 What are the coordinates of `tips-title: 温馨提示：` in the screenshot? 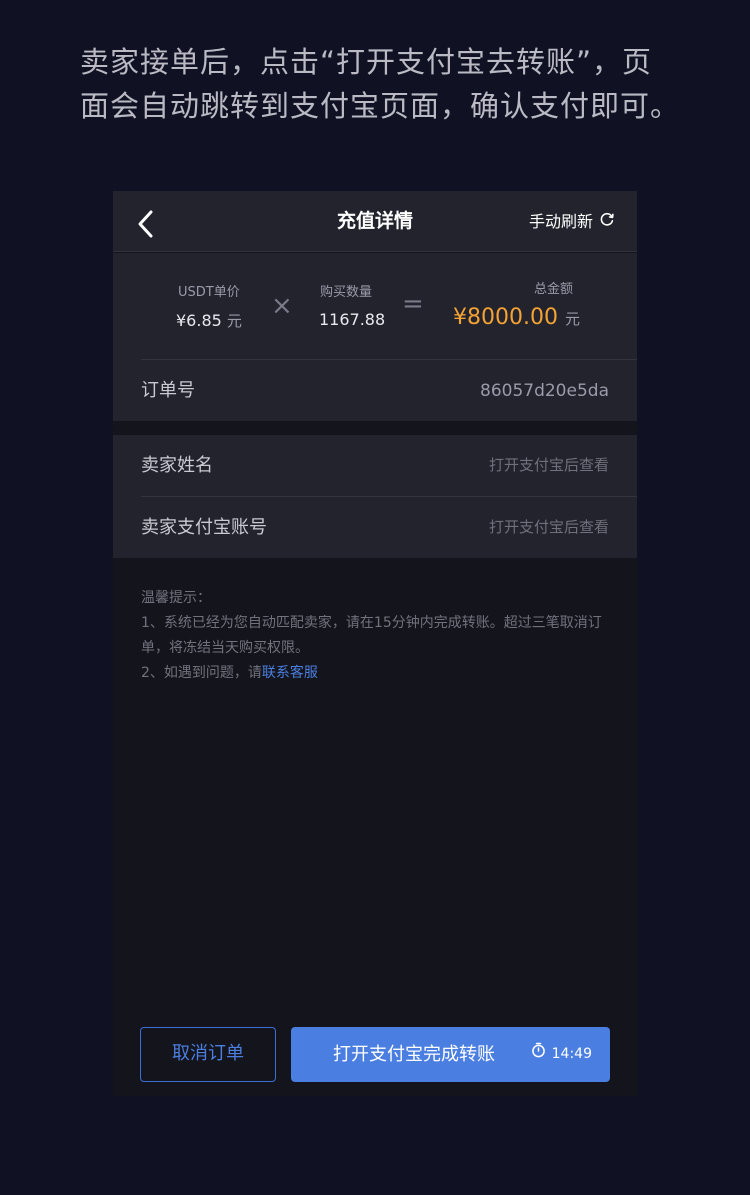 It's located at (176, 598).